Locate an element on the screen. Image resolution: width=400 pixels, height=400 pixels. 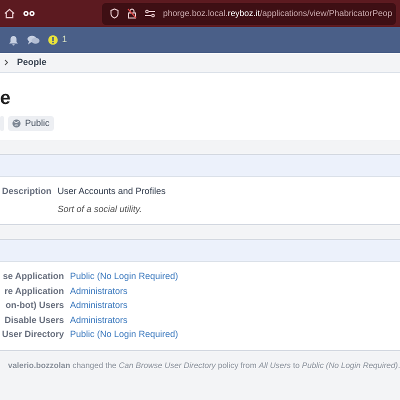
policy-label: Disable Users is located at coordinates (33, 320).